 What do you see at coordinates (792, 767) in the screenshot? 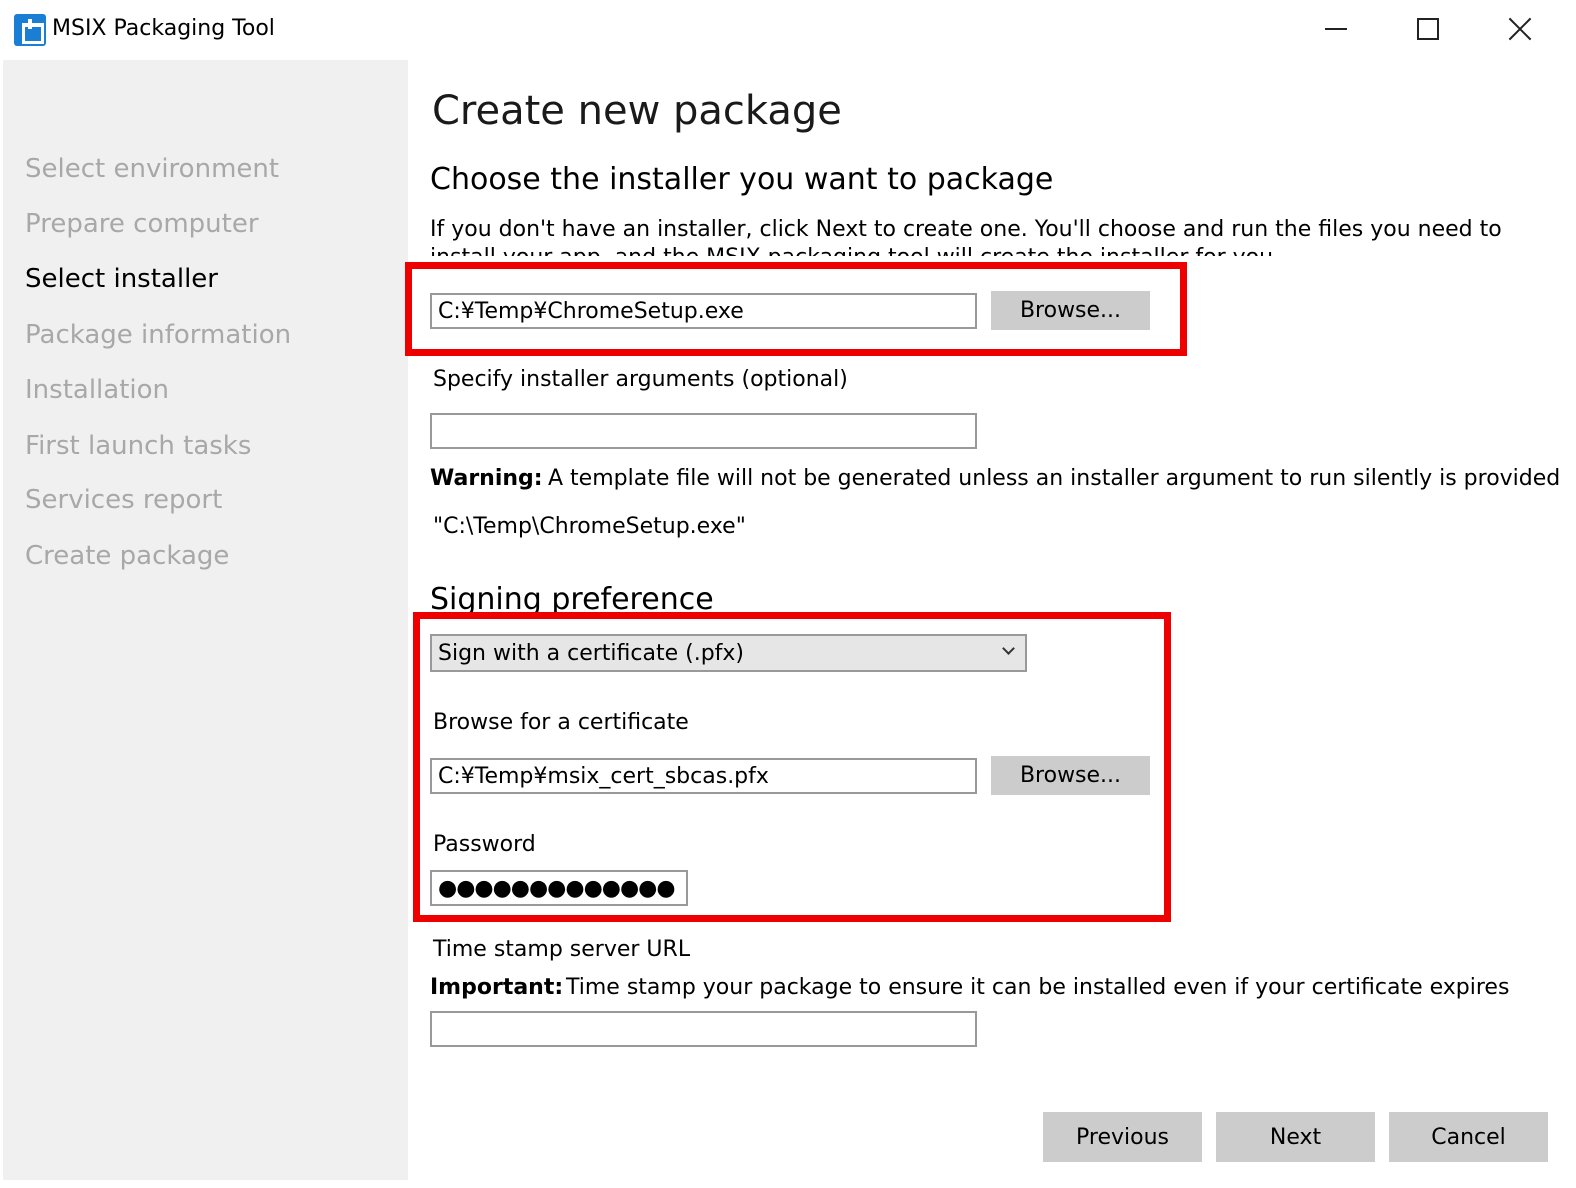
I see `signing-highlight-box` at bounding box center [792, 767].